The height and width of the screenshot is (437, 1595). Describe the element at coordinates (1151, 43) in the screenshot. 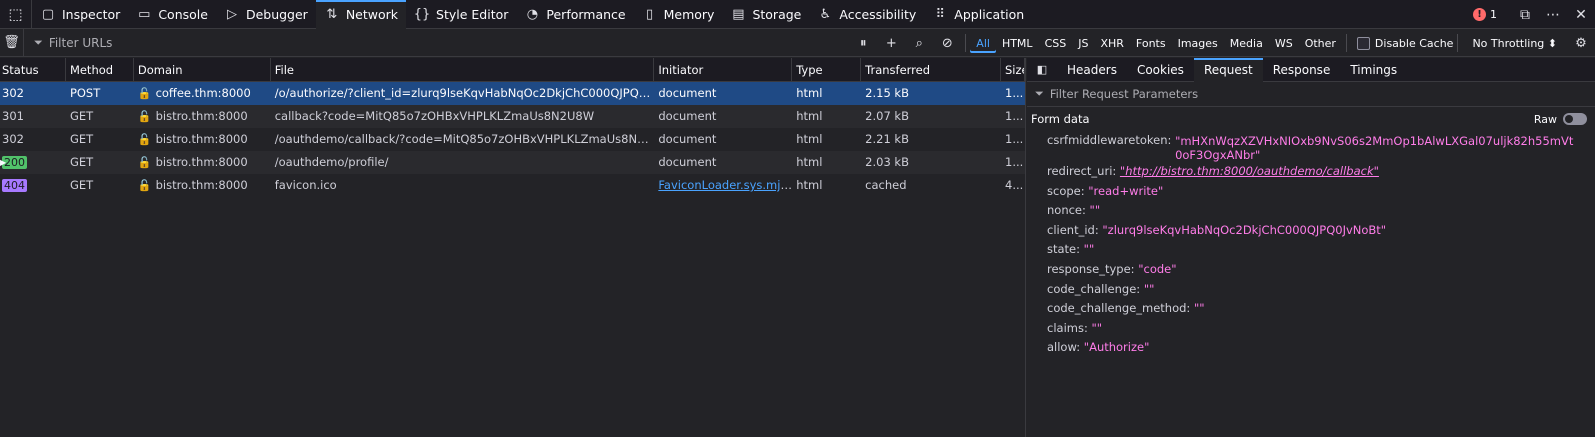

I see `type-filter-fonts: Fonts` at that location.